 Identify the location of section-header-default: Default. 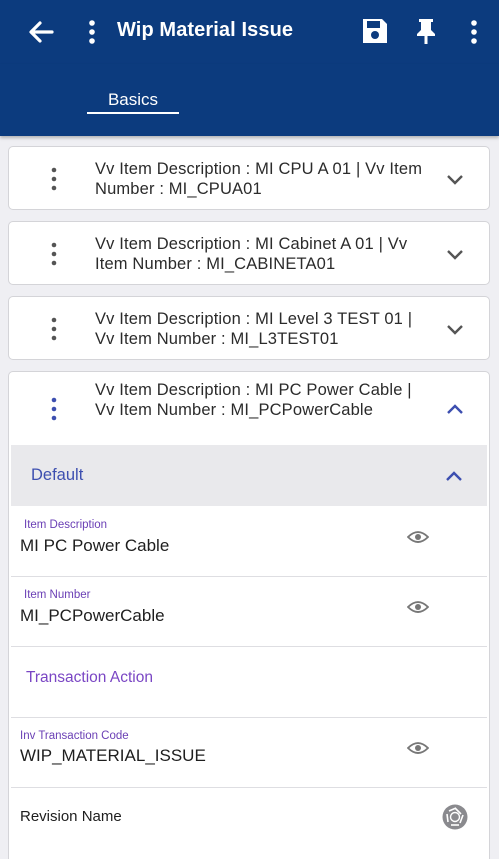
(249, 475).